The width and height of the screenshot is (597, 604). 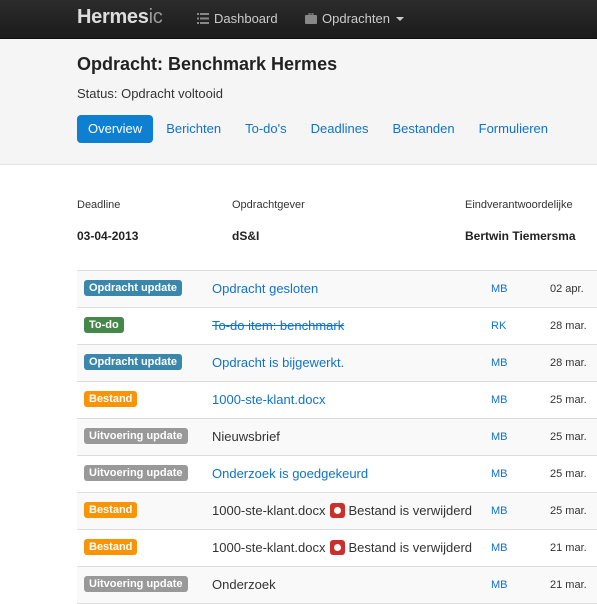 I want to click on activity-date: 02 apr., so click(x=567, y=289).